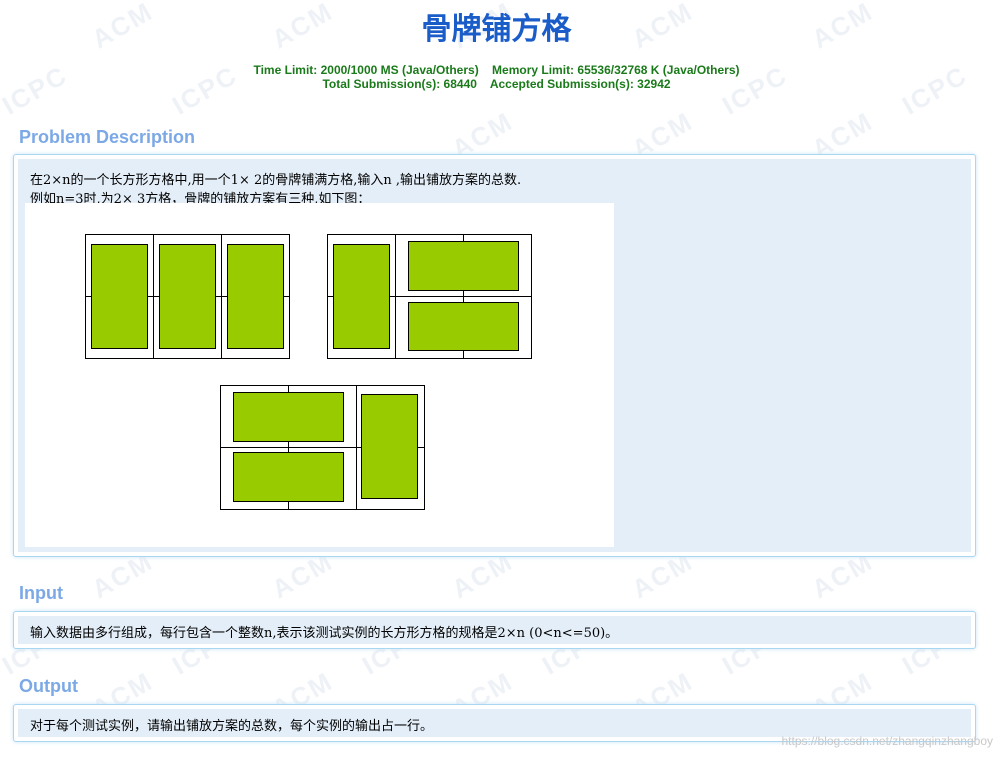 This screenshot has height=760, width=1003. What do you see at coordinates (366, 70) in the screenshot?
I see `time-limit: Time Limit: 2000/1000 MS (Java/Others)` at bounding box center [366, 70].